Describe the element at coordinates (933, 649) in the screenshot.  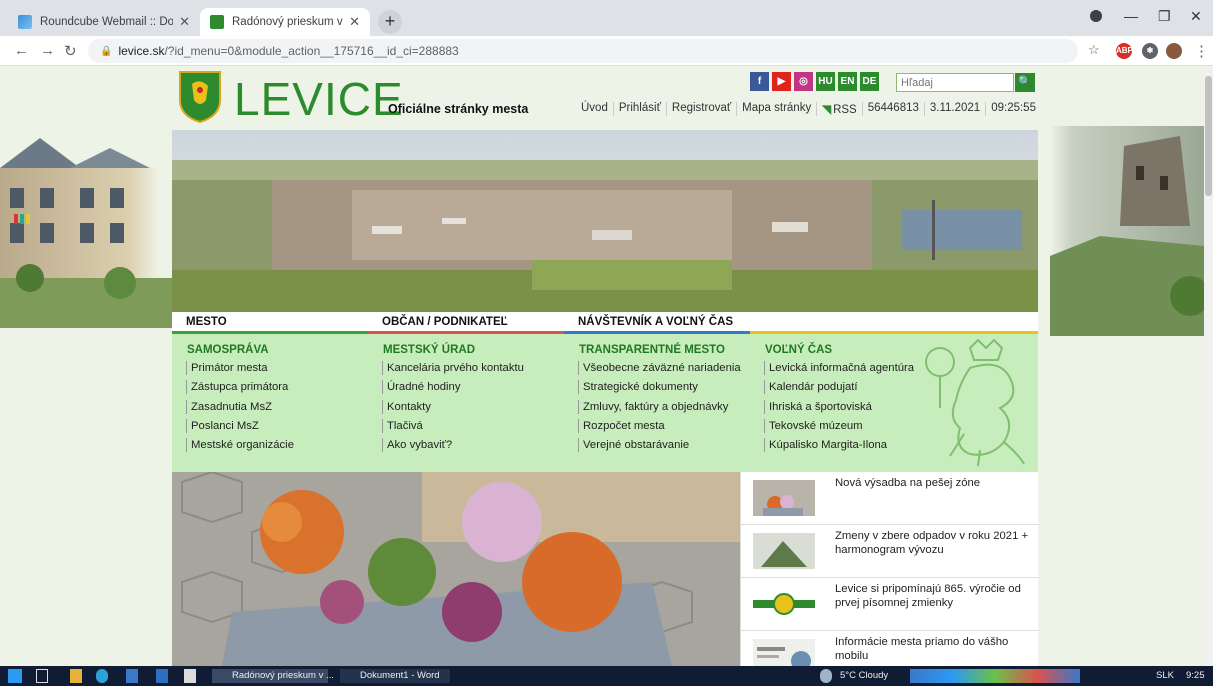
I see `news-title: Informácie mesta priamo do vášho mobilu` at that location.